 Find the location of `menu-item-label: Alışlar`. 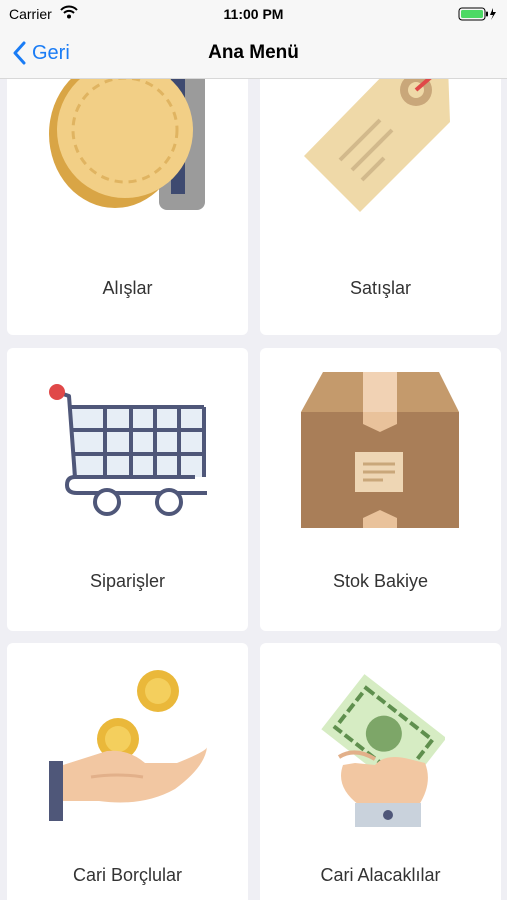

menu-item-label: Alışlar is located at coordinates (127, 288).